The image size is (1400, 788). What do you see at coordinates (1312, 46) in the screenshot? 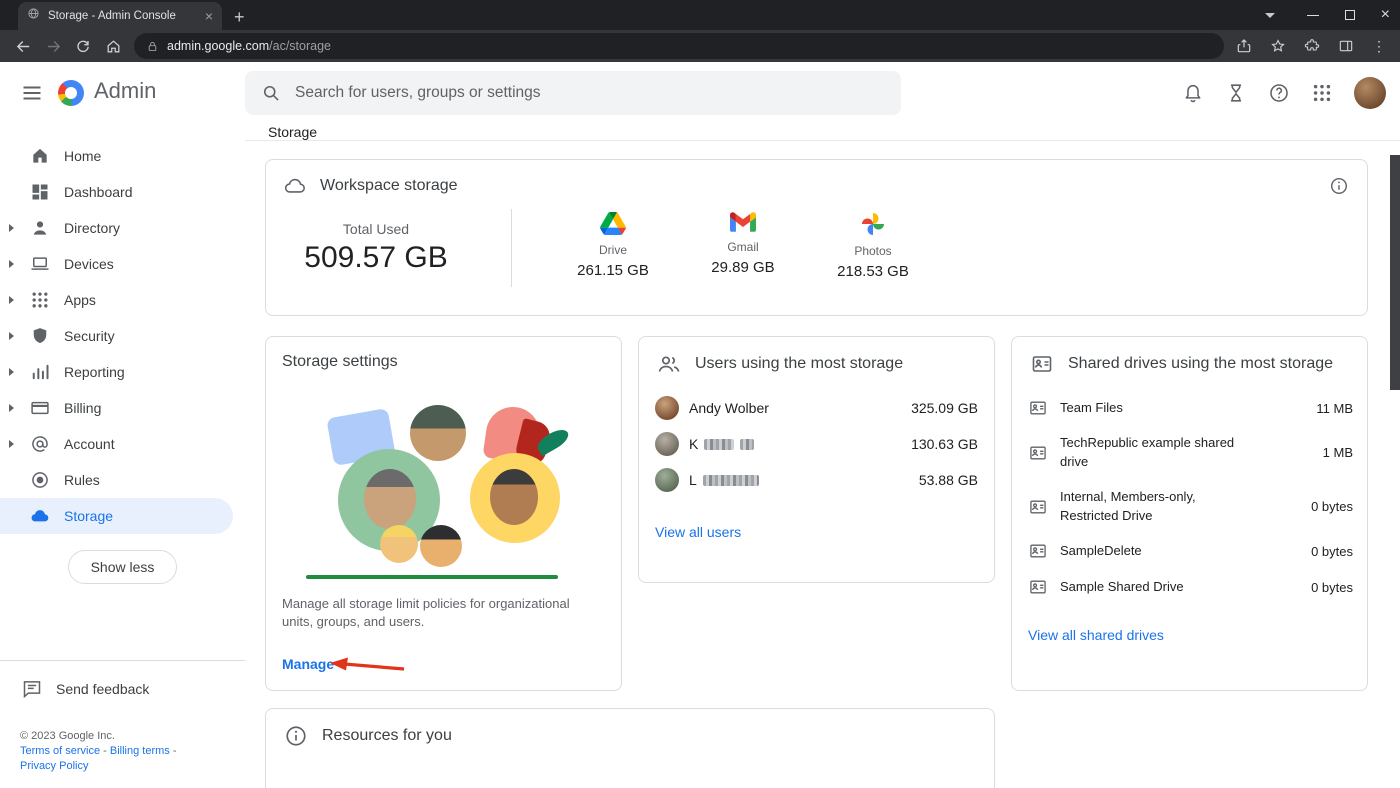
I see `extensions-puzzle-icon` at bounding box center [1312, 46].